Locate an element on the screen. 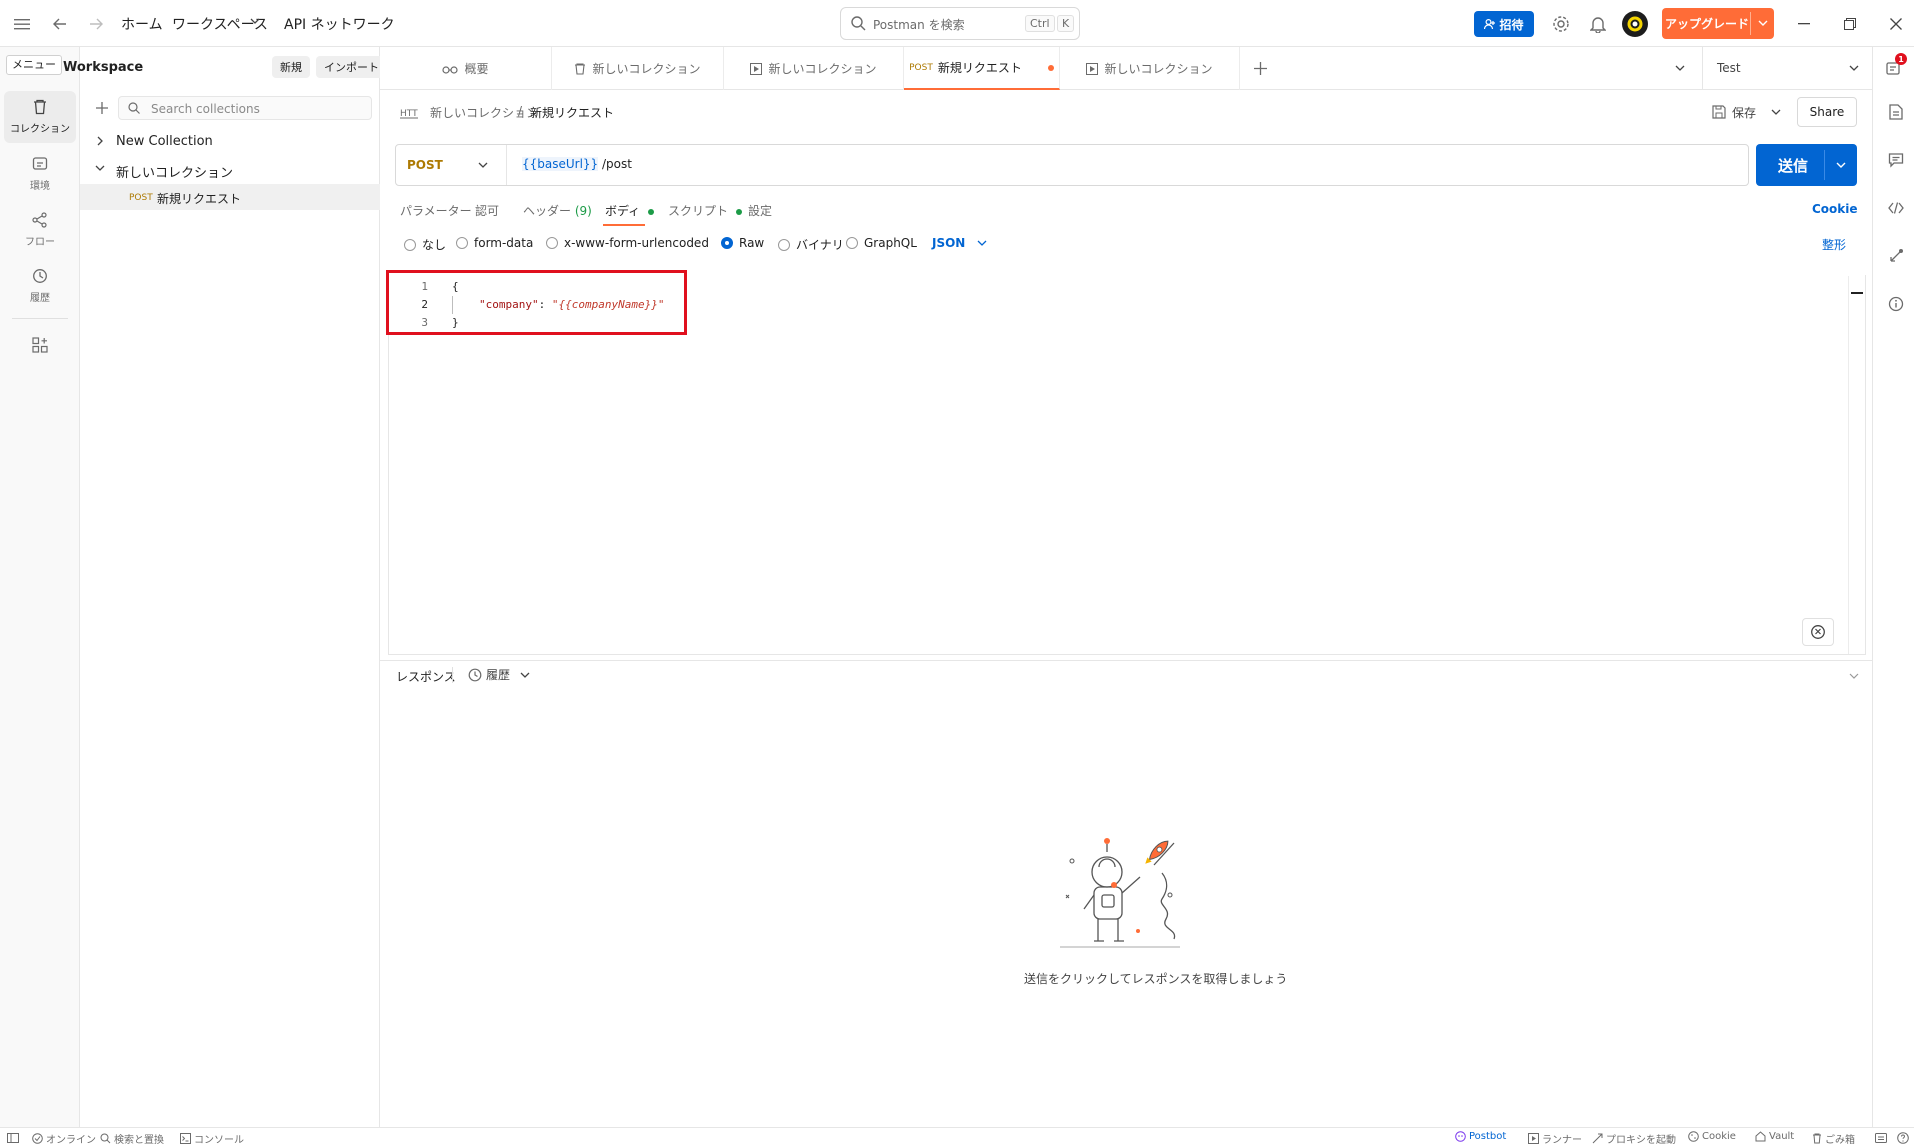  tree-item-new-collection: New Collection is located at coordinates (230, 141).